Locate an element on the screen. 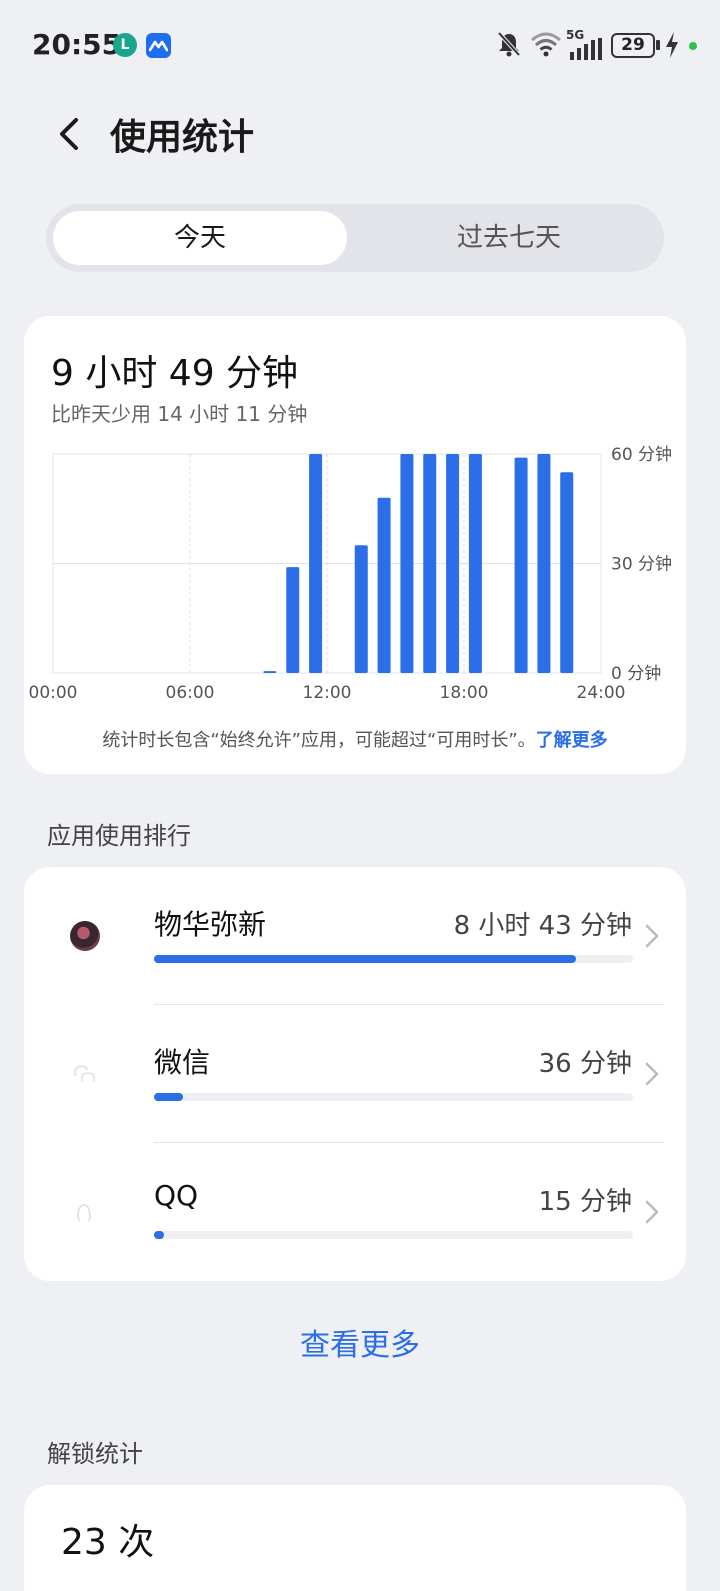 Image resolution: width=720 pixels, height=1591 pixels. charging-icon is located at coordinates (672, 45).